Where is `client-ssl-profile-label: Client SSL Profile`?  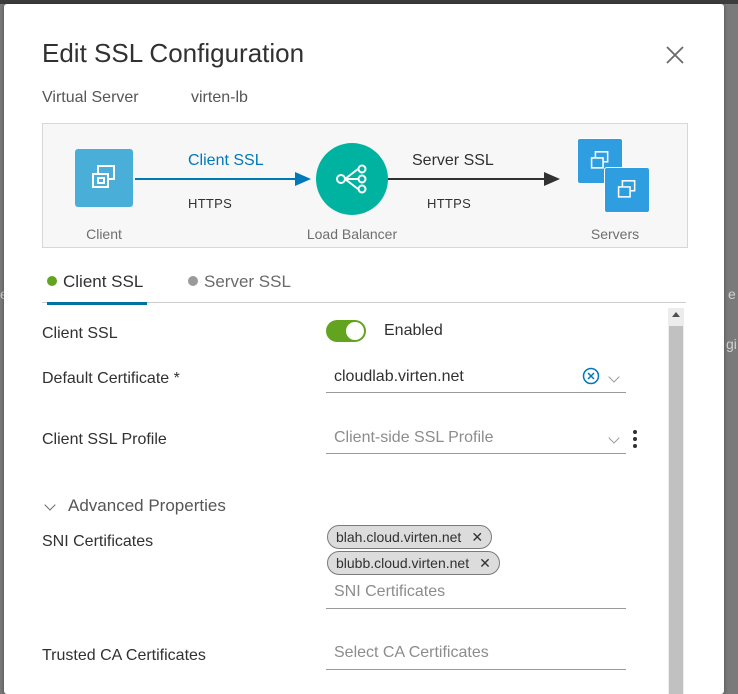
client-ssl-profile-label: Client SSL Profile is located at coordinates (104, 439).